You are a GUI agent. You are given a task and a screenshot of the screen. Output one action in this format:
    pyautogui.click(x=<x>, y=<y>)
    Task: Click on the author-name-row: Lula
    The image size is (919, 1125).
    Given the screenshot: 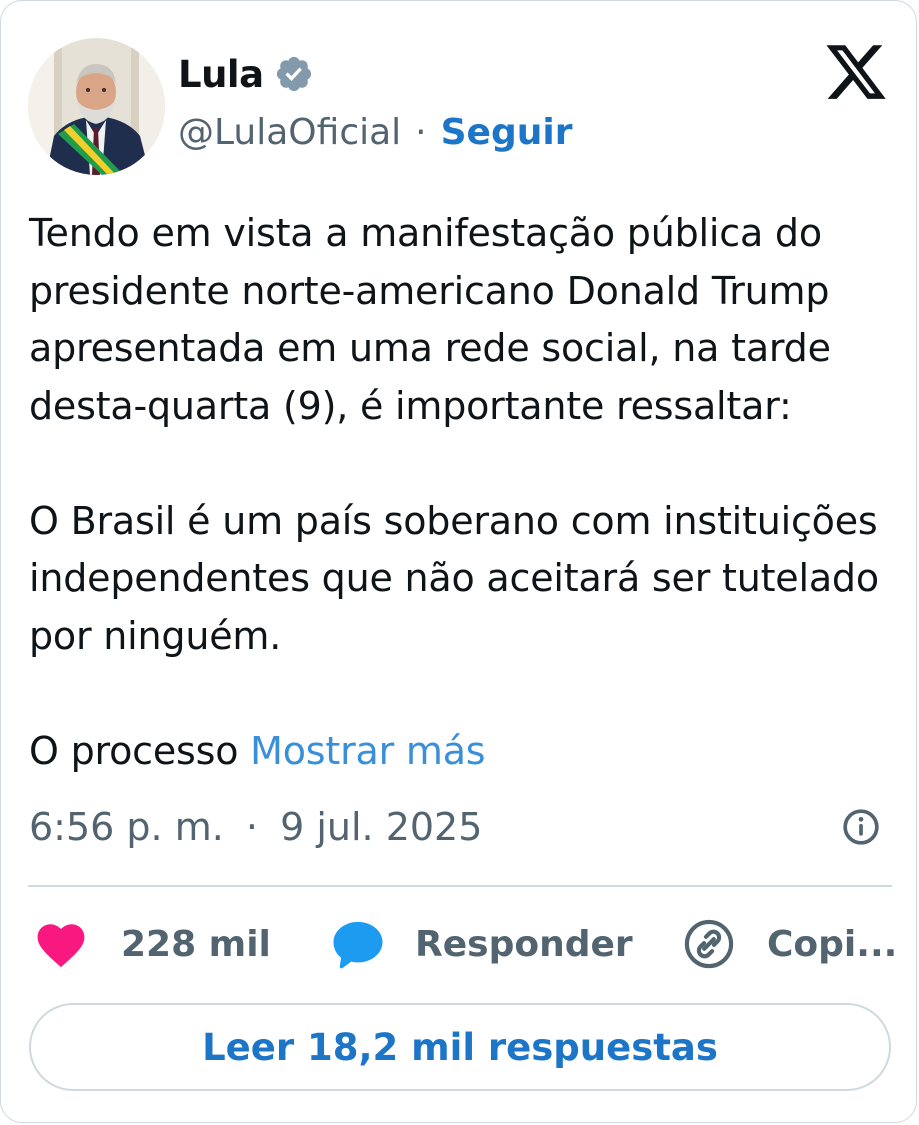 What is the action you would take?
    pyautogui.click(x=246, y=74)
    